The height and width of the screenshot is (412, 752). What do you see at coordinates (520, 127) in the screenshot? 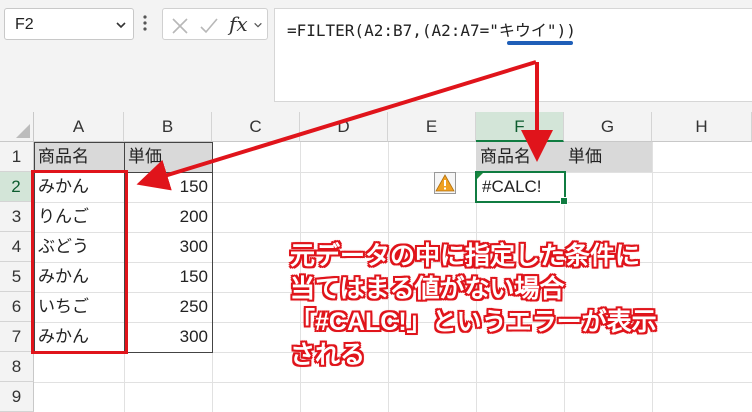
I see `column-header-f: F` at bounding box center [520, 127].